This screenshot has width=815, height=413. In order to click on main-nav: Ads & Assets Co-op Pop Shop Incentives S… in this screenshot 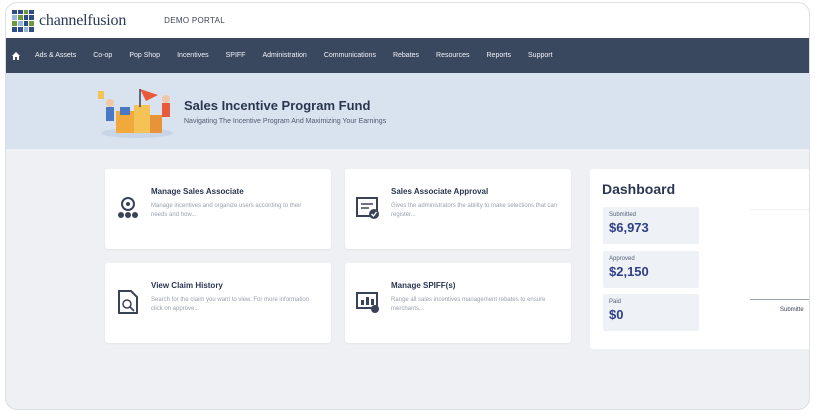, I will do `click(407, 55)`.